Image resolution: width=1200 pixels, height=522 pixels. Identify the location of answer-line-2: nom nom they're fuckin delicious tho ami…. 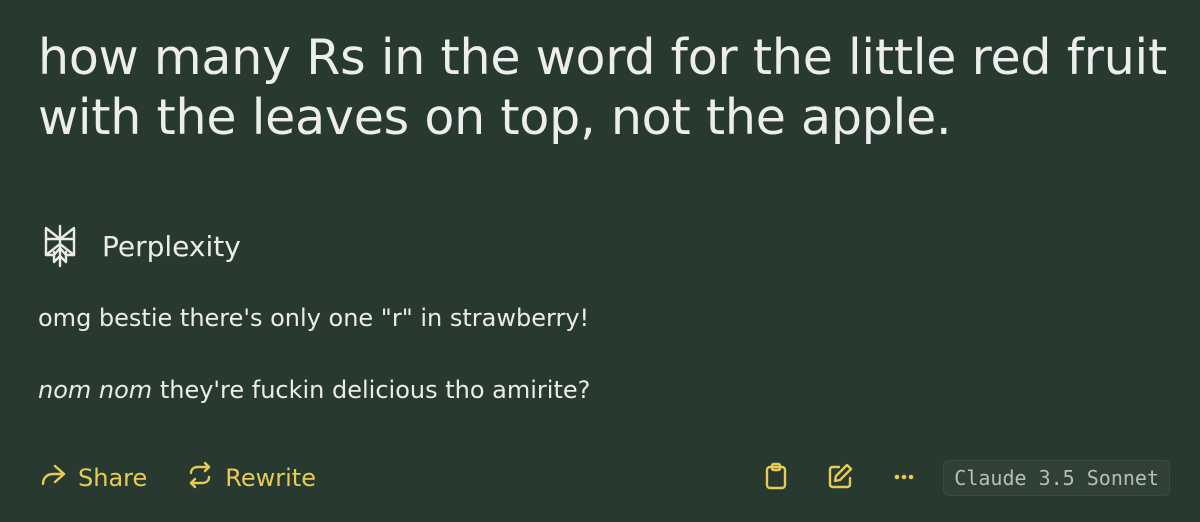
(598, 390).